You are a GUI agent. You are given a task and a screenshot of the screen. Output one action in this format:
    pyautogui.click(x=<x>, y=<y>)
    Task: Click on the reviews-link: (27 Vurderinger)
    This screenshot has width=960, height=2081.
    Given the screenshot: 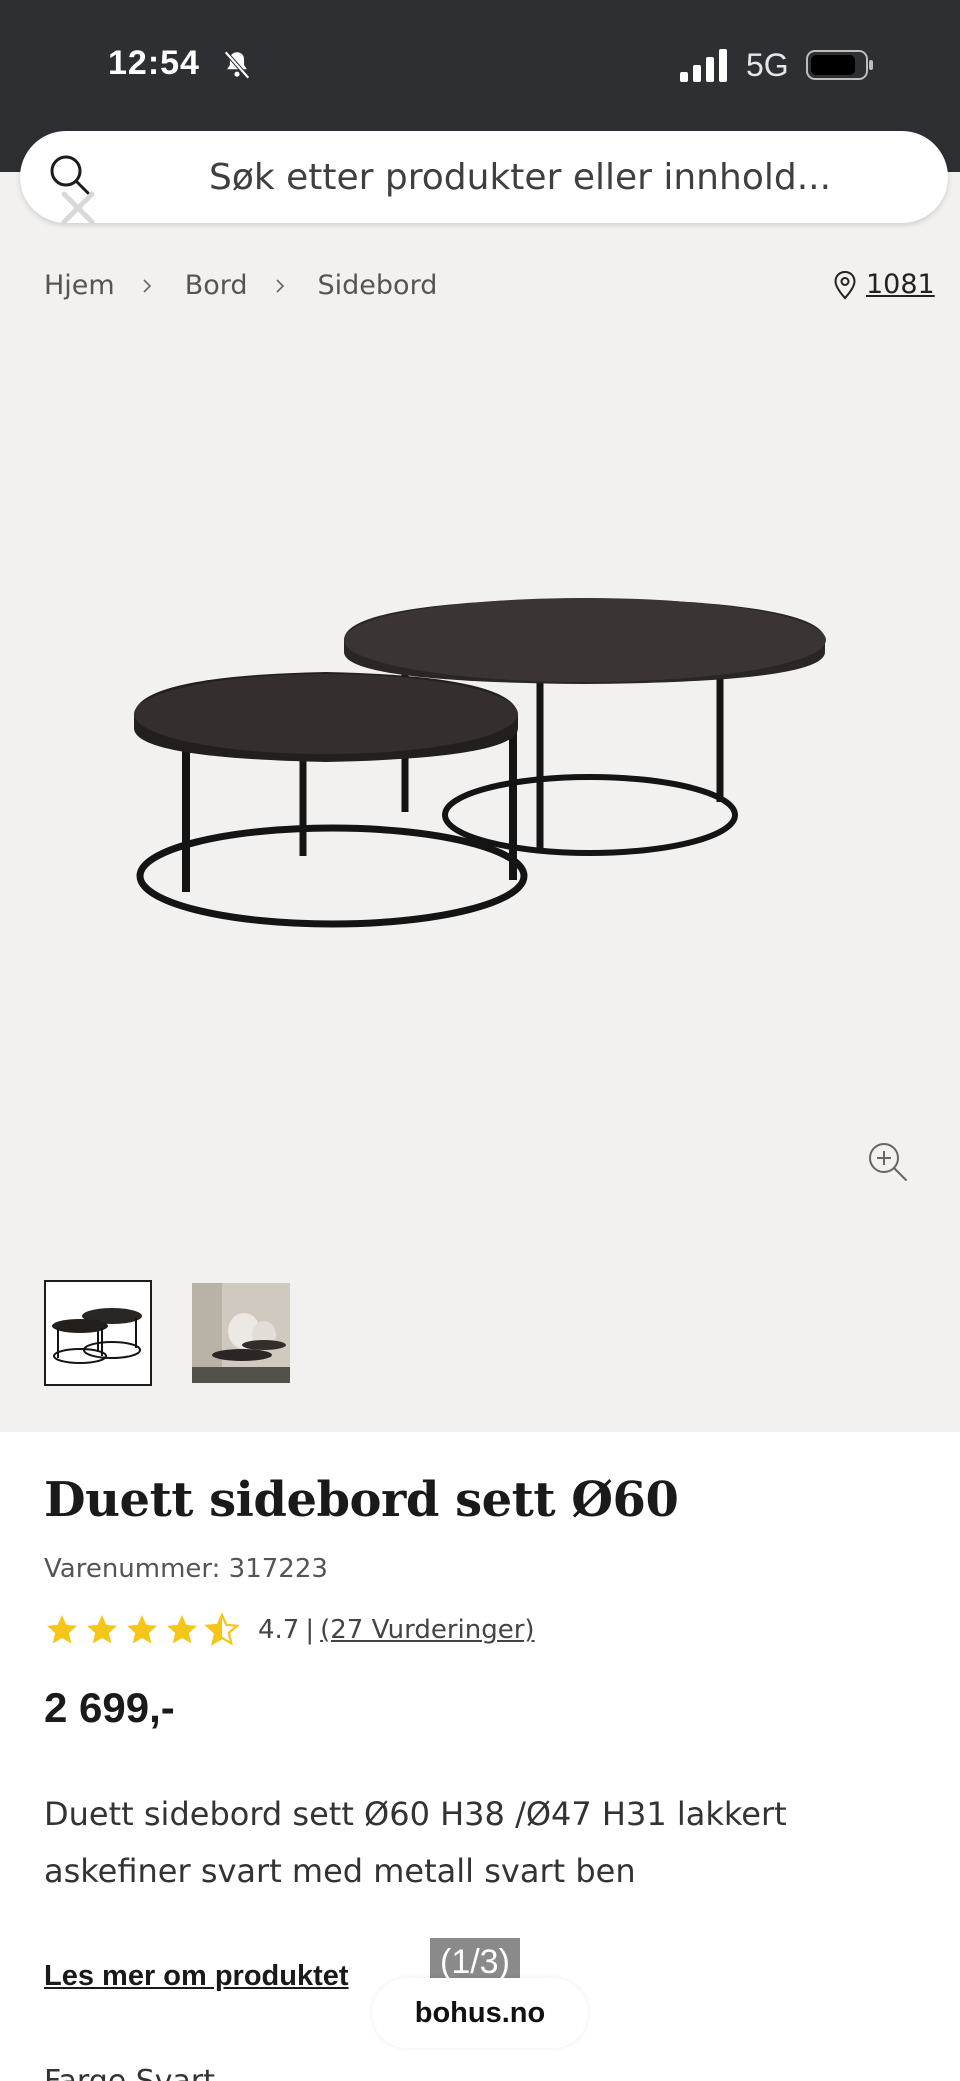 What is the action you would take?
    pyautogui.click(x=427, y=1630)
    